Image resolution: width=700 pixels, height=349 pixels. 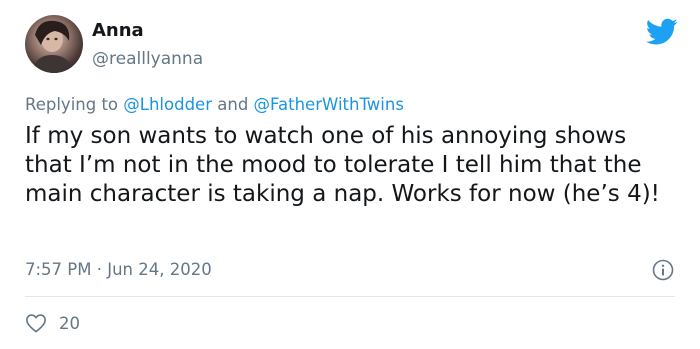 What do you see at coordinates (36, 323) in the screenshot?
I see `heart-icon` at bounding box center [36, 323].